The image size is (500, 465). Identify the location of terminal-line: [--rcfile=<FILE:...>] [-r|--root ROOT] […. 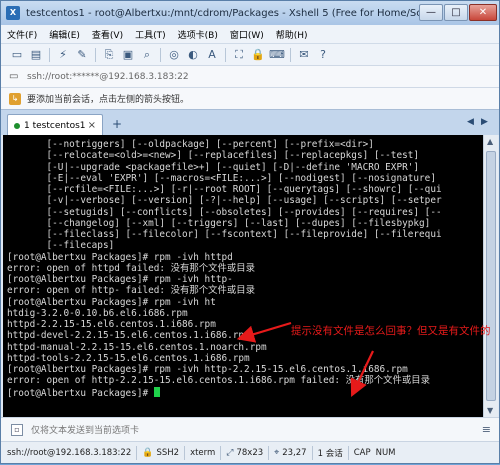
(224, 189).